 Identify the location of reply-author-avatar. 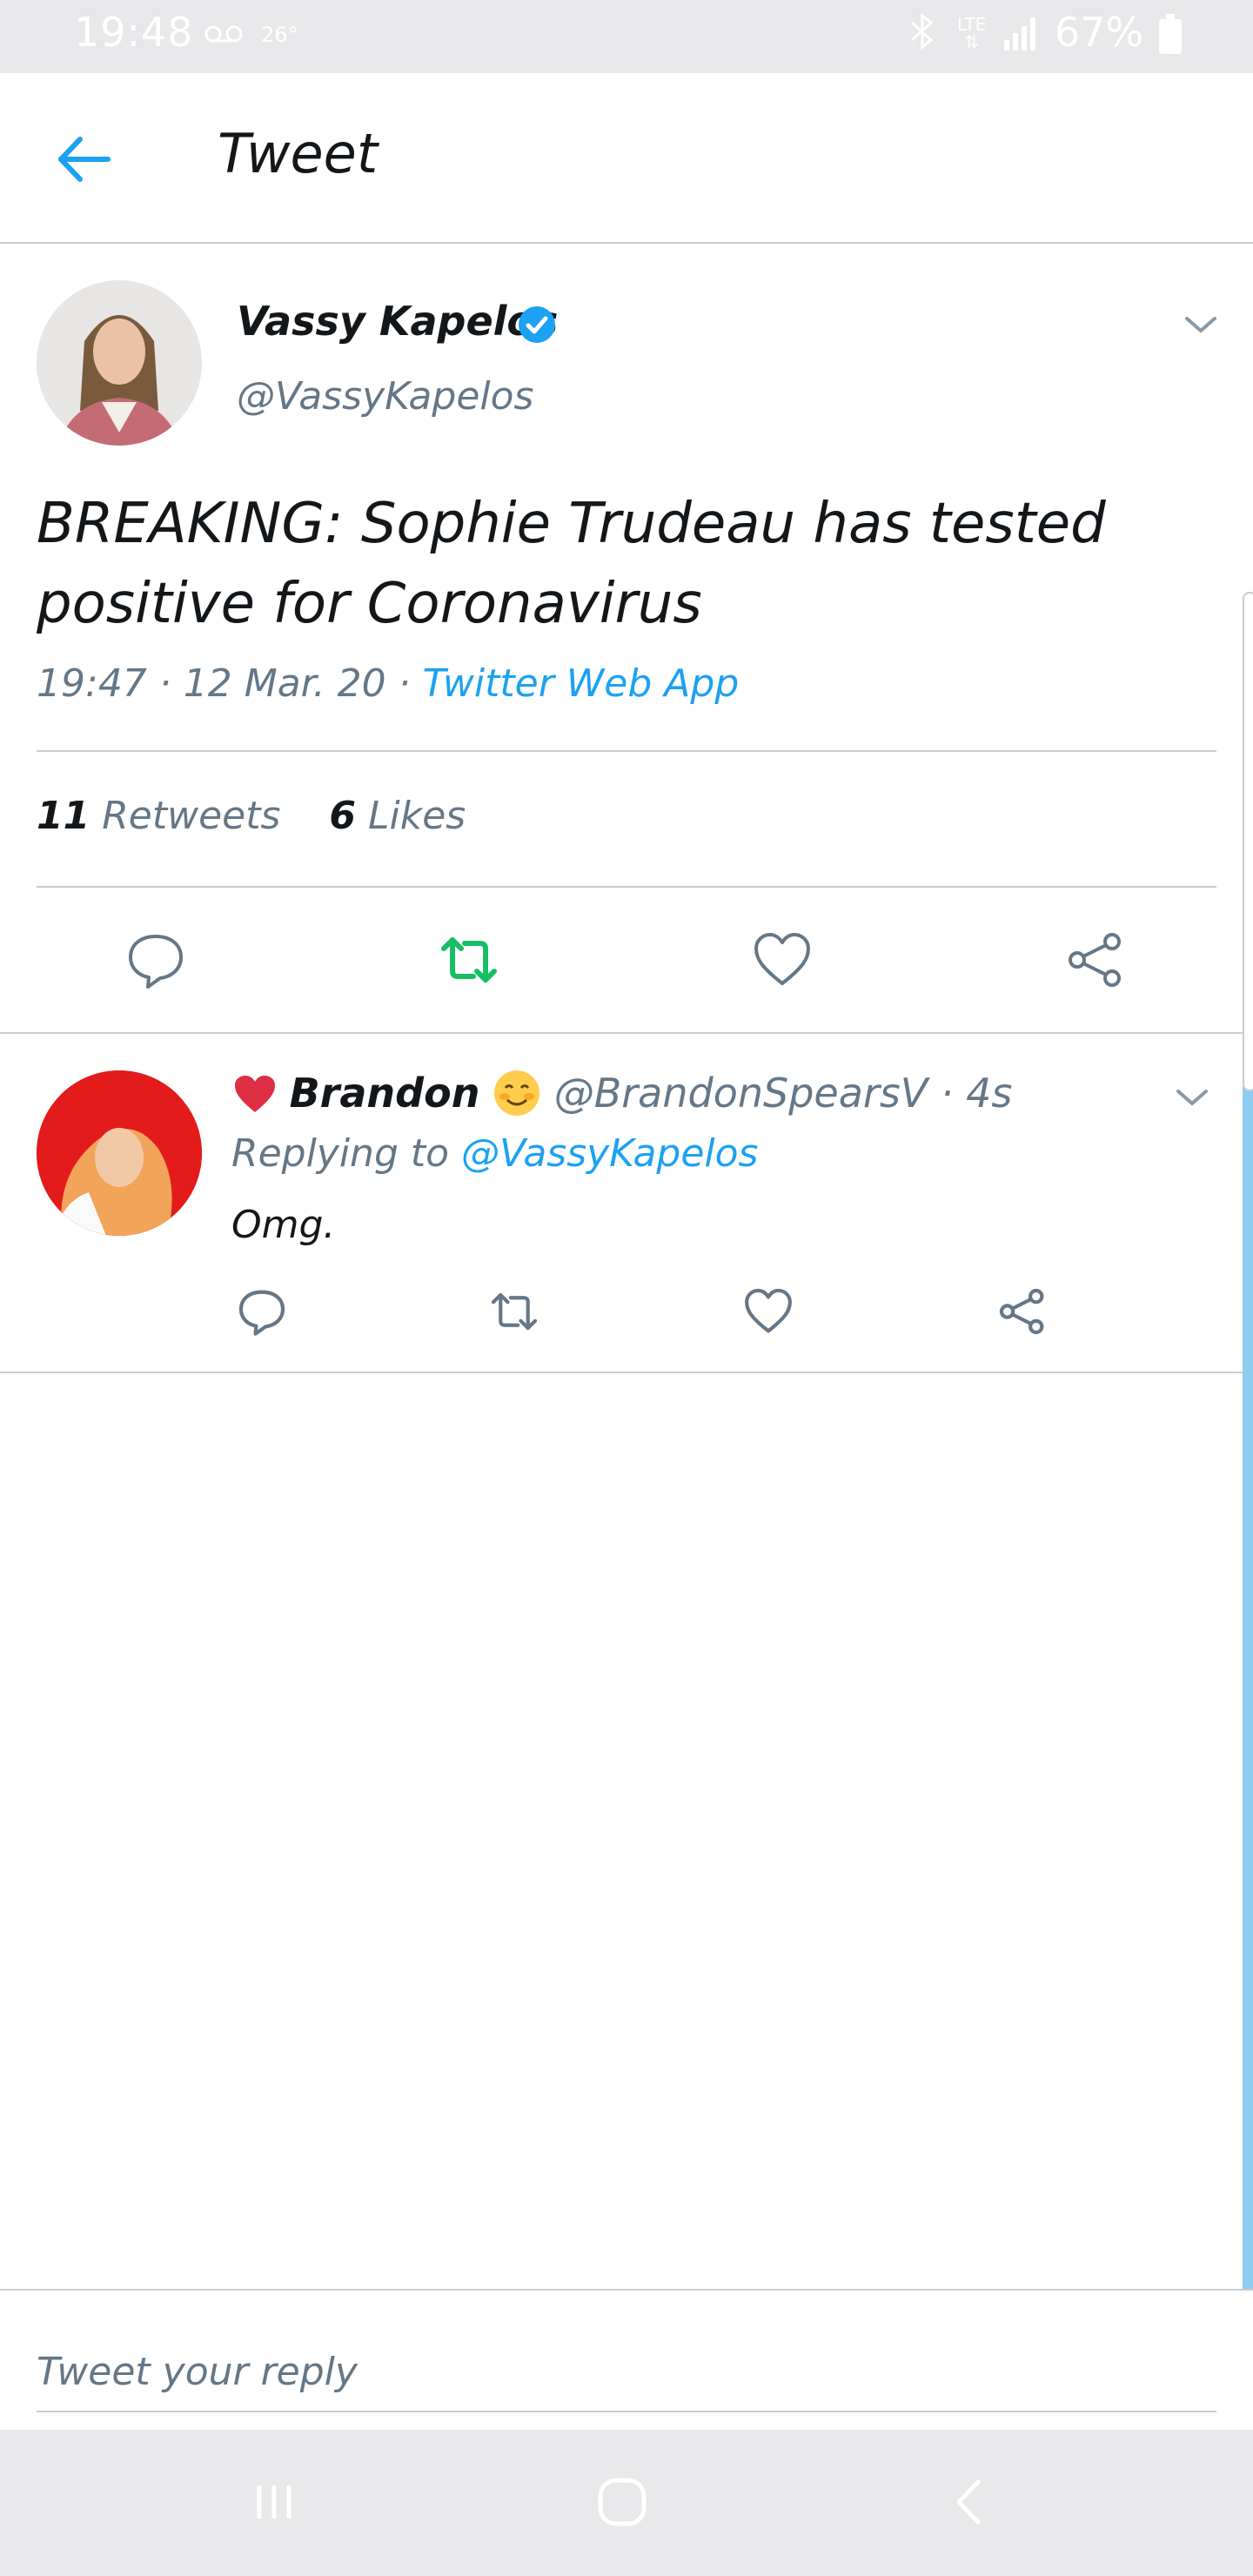
(119, 1153).